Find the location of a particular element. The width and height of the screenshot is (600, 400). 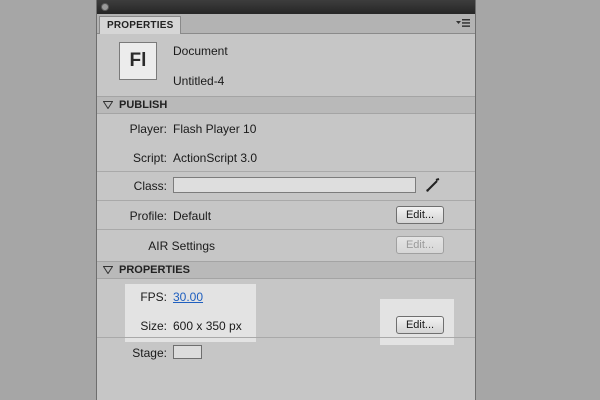

profile-label: Profile: is located at coordinates (148, 216).